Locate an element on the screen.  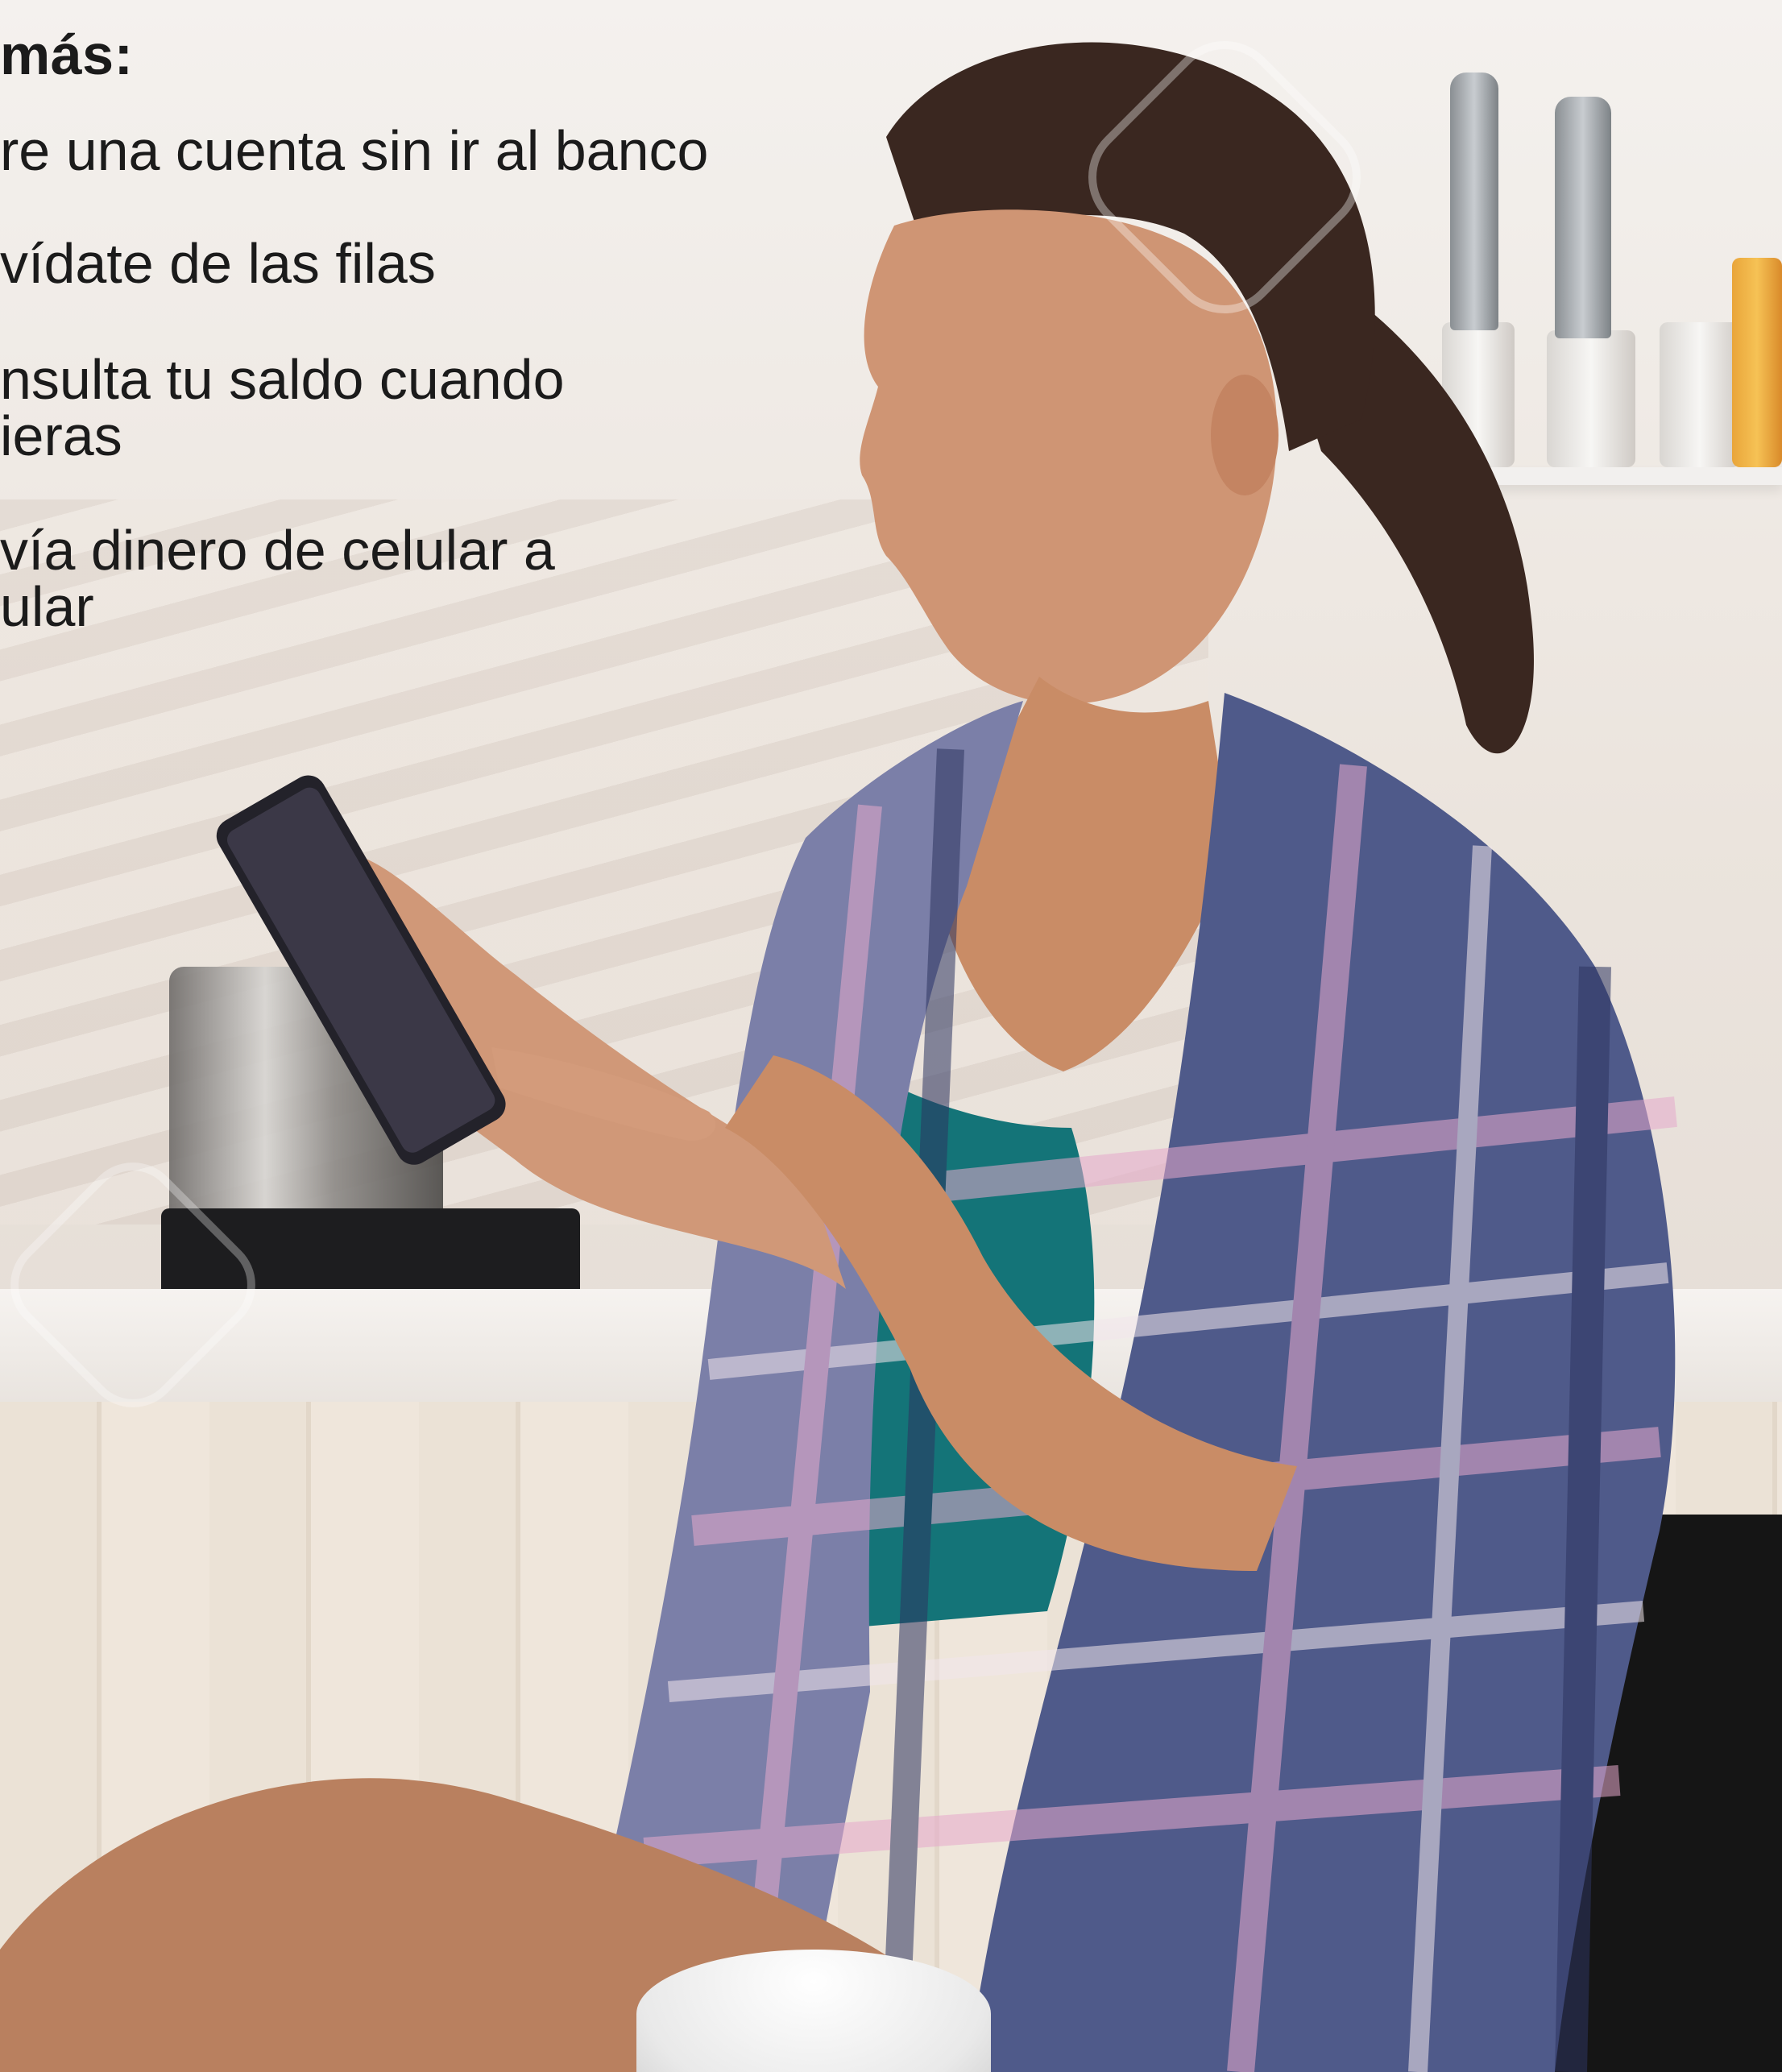
benefits-heading: más: is located at coordinates (67, 54).